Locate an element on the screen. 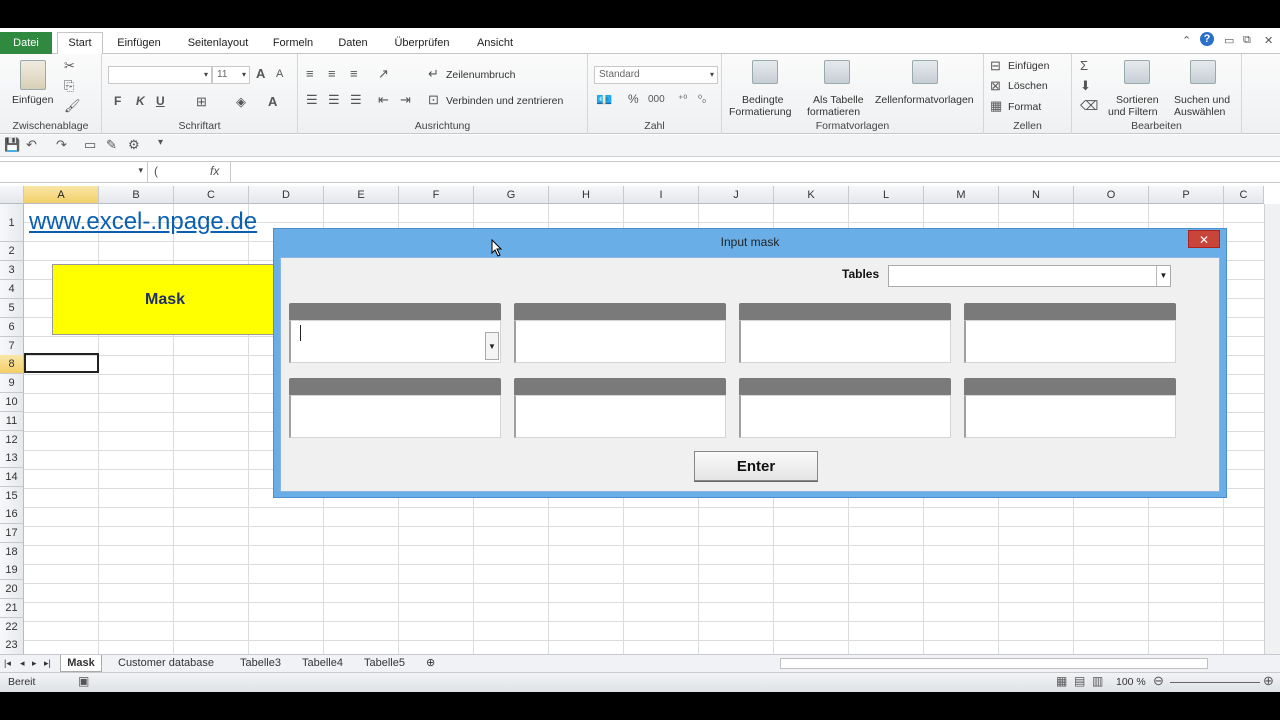 The image size is (1280, 720). normal-view-icon: ▦ is located at coordinates (1061, 681).